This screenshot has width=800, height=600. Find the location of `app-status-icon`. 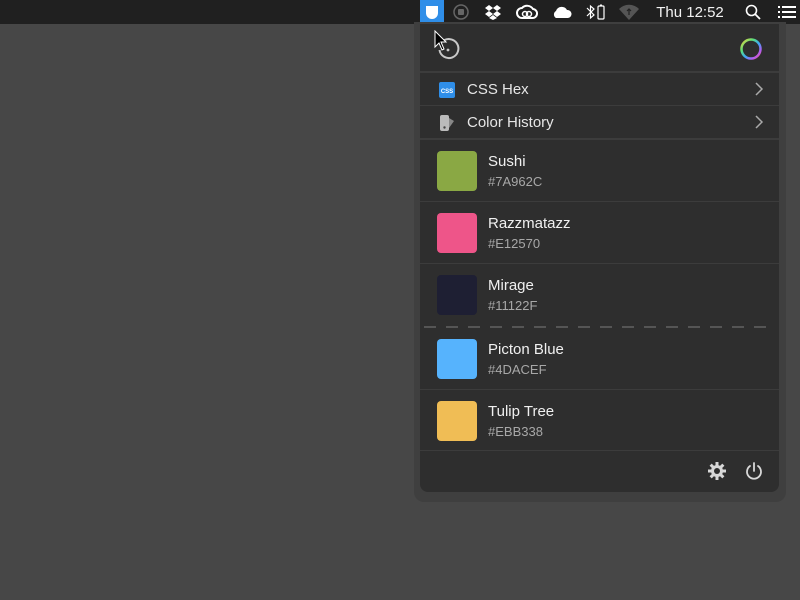

app-status-icon is located at coordinates (432, 12).